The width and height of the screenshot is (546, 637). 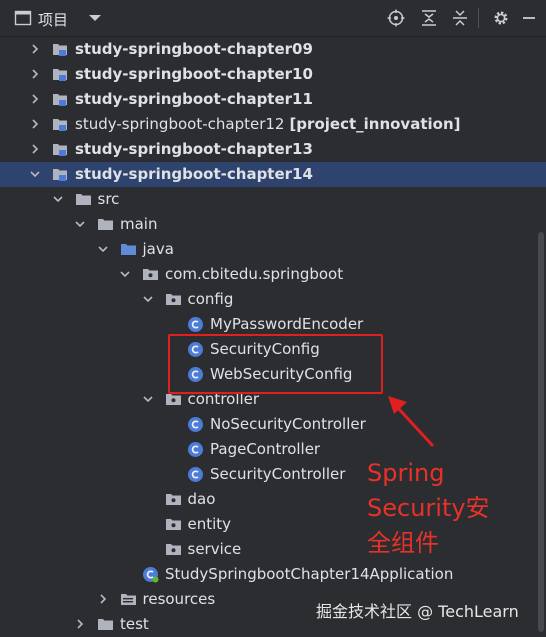 I want to click on tree-row: study-springboot-chapter14, so click(x=273, y=174).